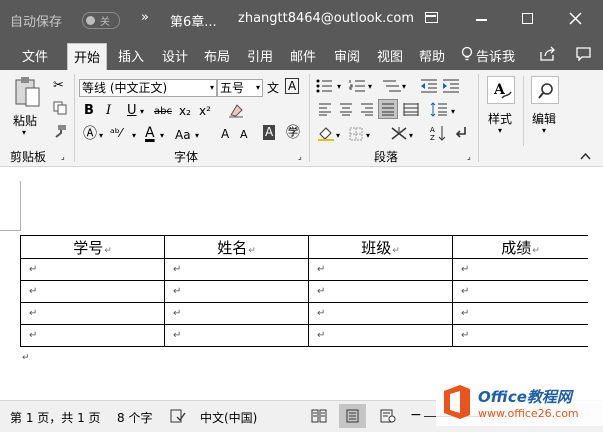 Image resolution: width=603 pixels, height=432 pixels. What do you see at coordinates (273, 88) in the screenshot?
I see `phonetic-guide-icon: 文` at bounding box center [273, 88].